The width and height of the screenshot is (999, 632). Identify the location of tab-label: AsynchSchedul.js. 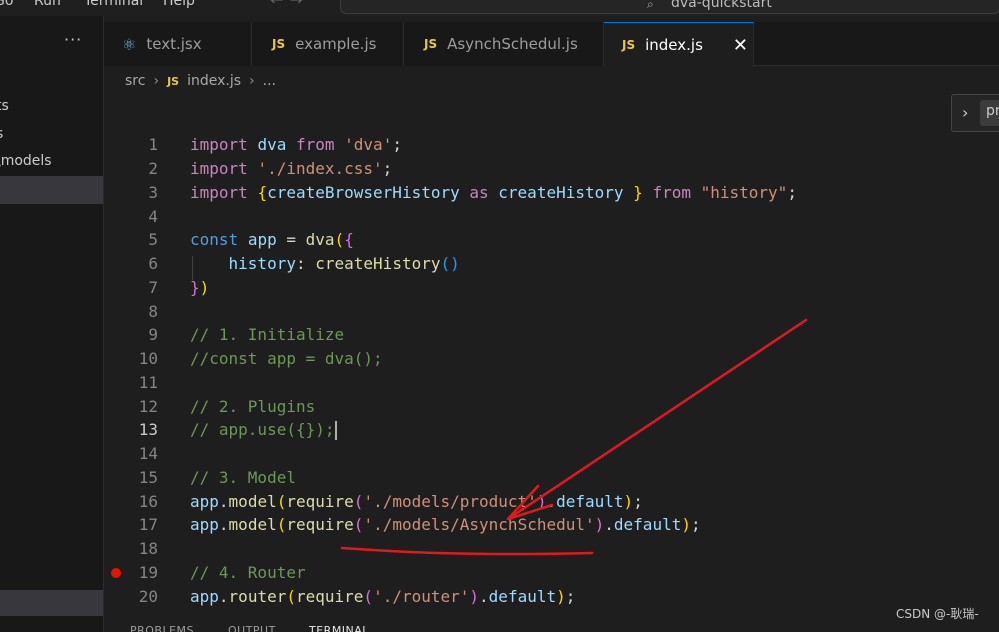
(512, 44).